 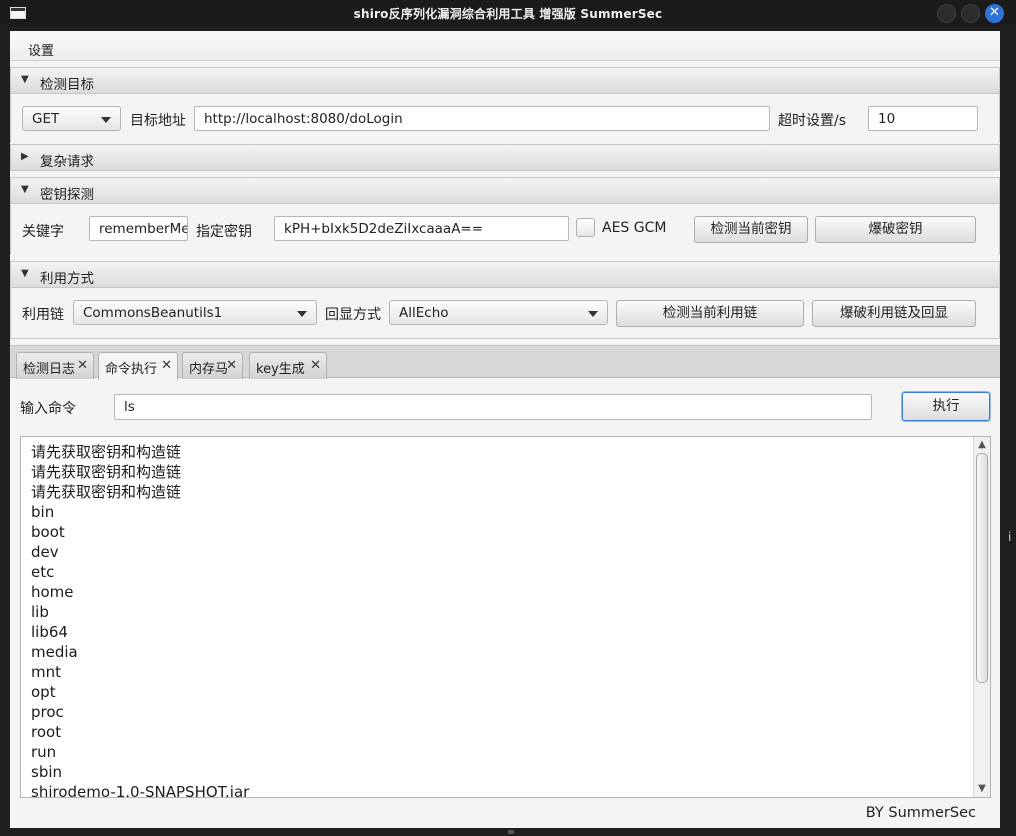 What do you see at coordinates (43, 512) in the screenshot?
I see `output-line: bin` at bounding box center [43, 512].